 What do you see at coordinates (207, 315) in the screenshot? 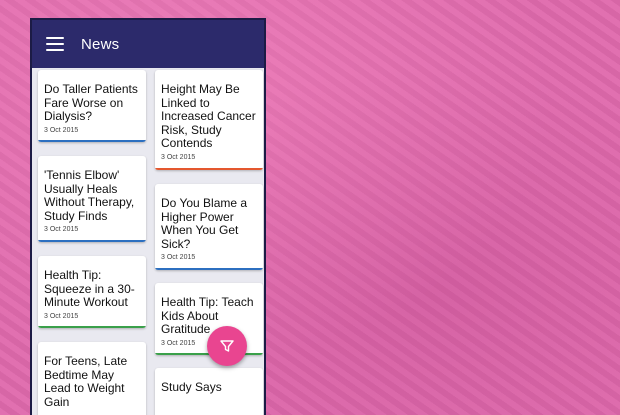
I see `card-title: Health Tip: Teach Kids About Gratitude` at bounding box center [207, 315].